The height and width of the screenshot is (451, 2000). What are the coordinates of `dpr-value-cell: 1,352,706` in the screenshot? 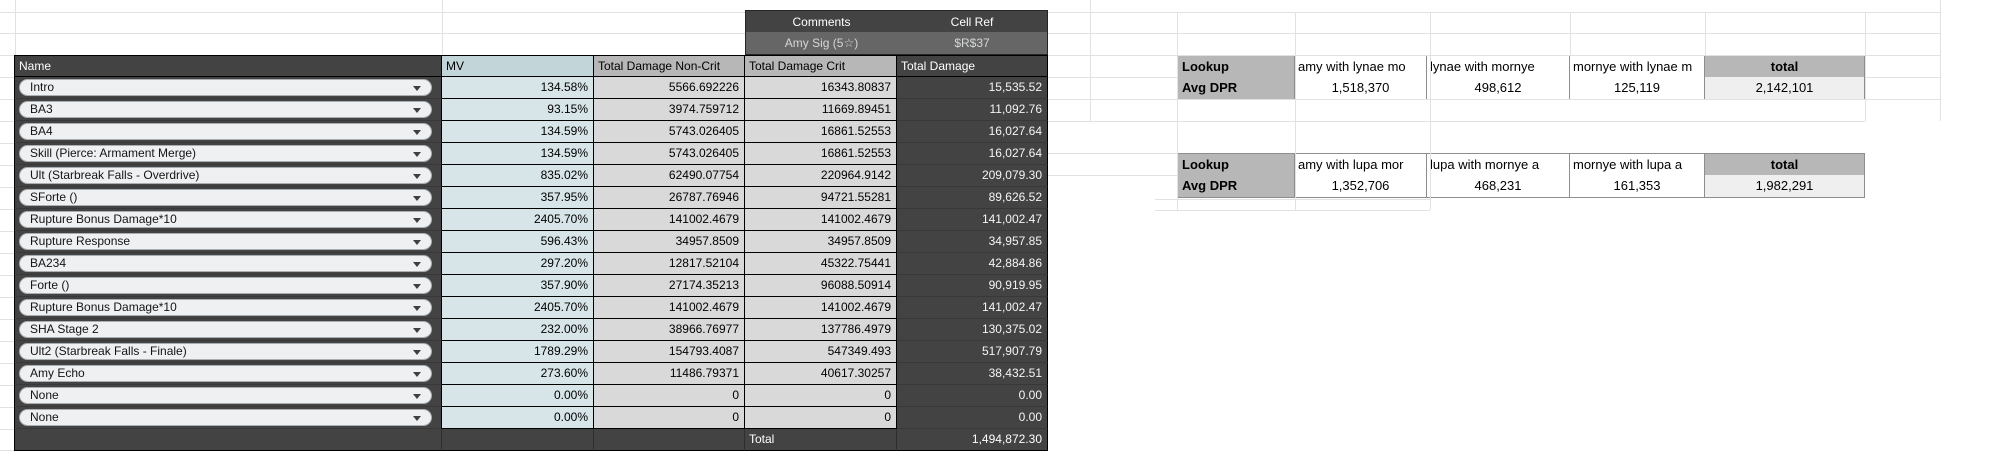 It's located at (1361, 186).